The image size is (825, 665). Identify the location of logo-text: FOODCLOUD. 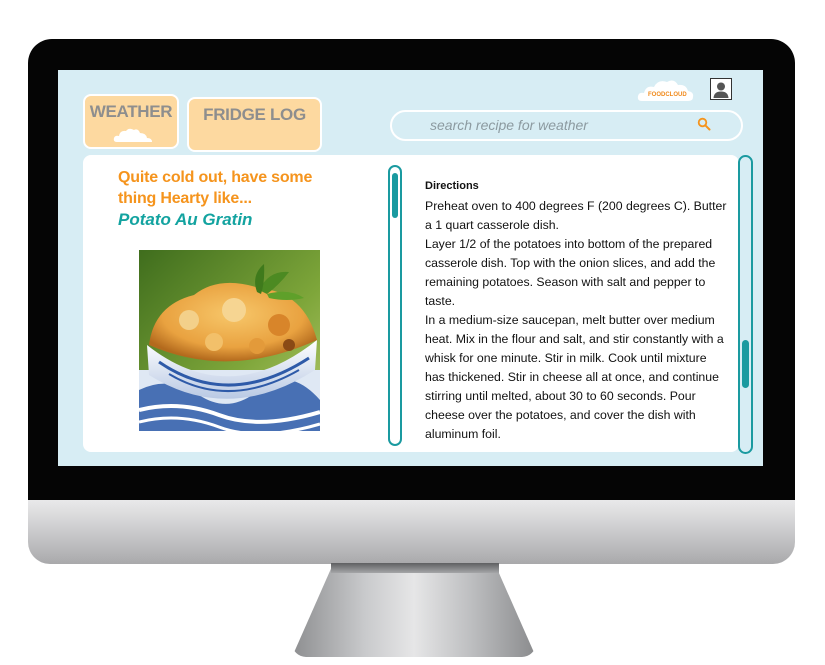
(667, 95).